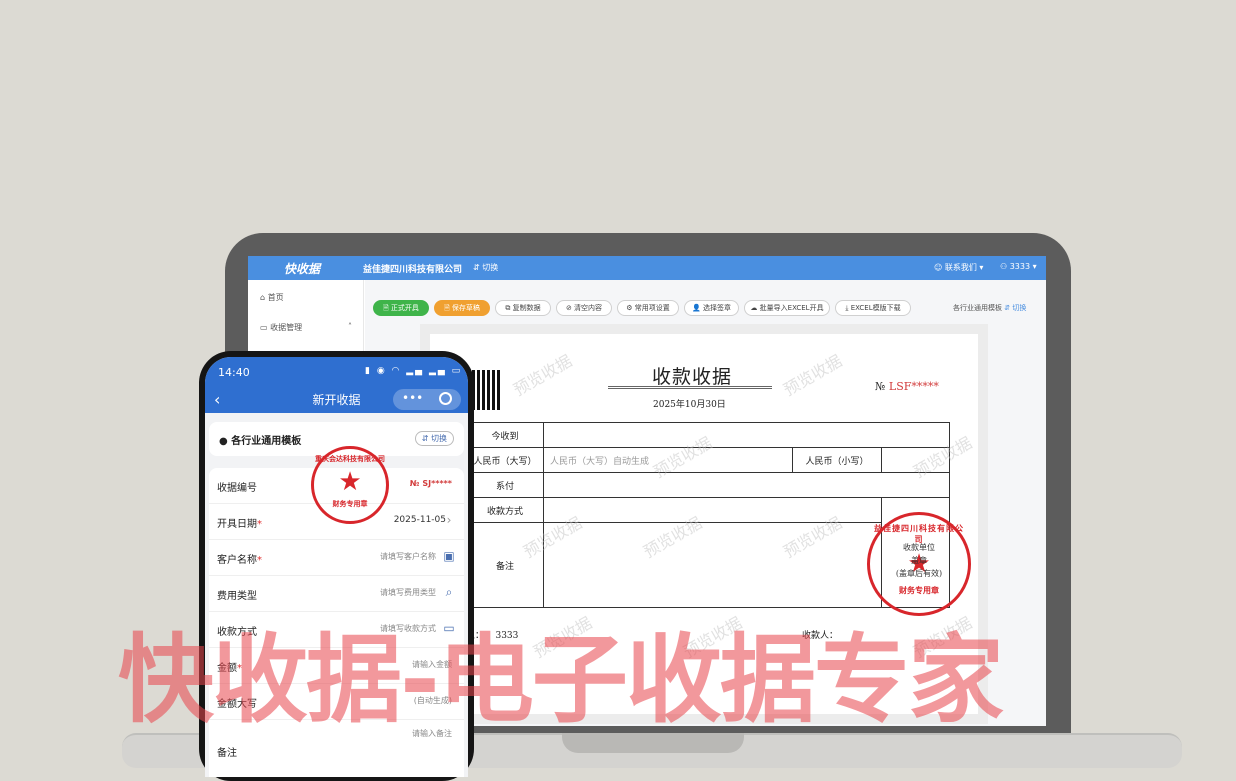 This screenshot has height=781, width=1236. I want to click on contact-menu: ☺ 联系我们 ▾, so click(958, 267).